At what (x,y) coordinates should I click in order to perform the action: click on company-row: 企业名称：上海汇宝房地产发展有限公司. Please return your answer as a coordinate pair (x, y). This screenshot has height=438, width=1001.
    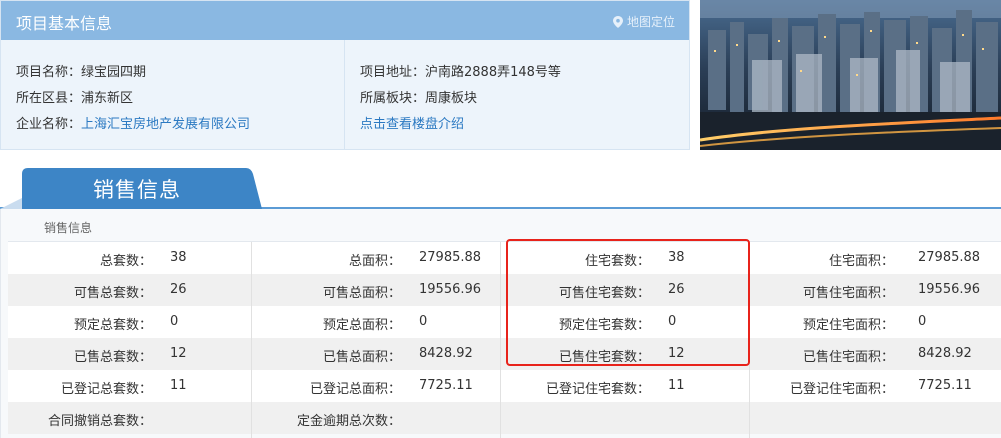
    Looking at the image, I should click on (133, 122).